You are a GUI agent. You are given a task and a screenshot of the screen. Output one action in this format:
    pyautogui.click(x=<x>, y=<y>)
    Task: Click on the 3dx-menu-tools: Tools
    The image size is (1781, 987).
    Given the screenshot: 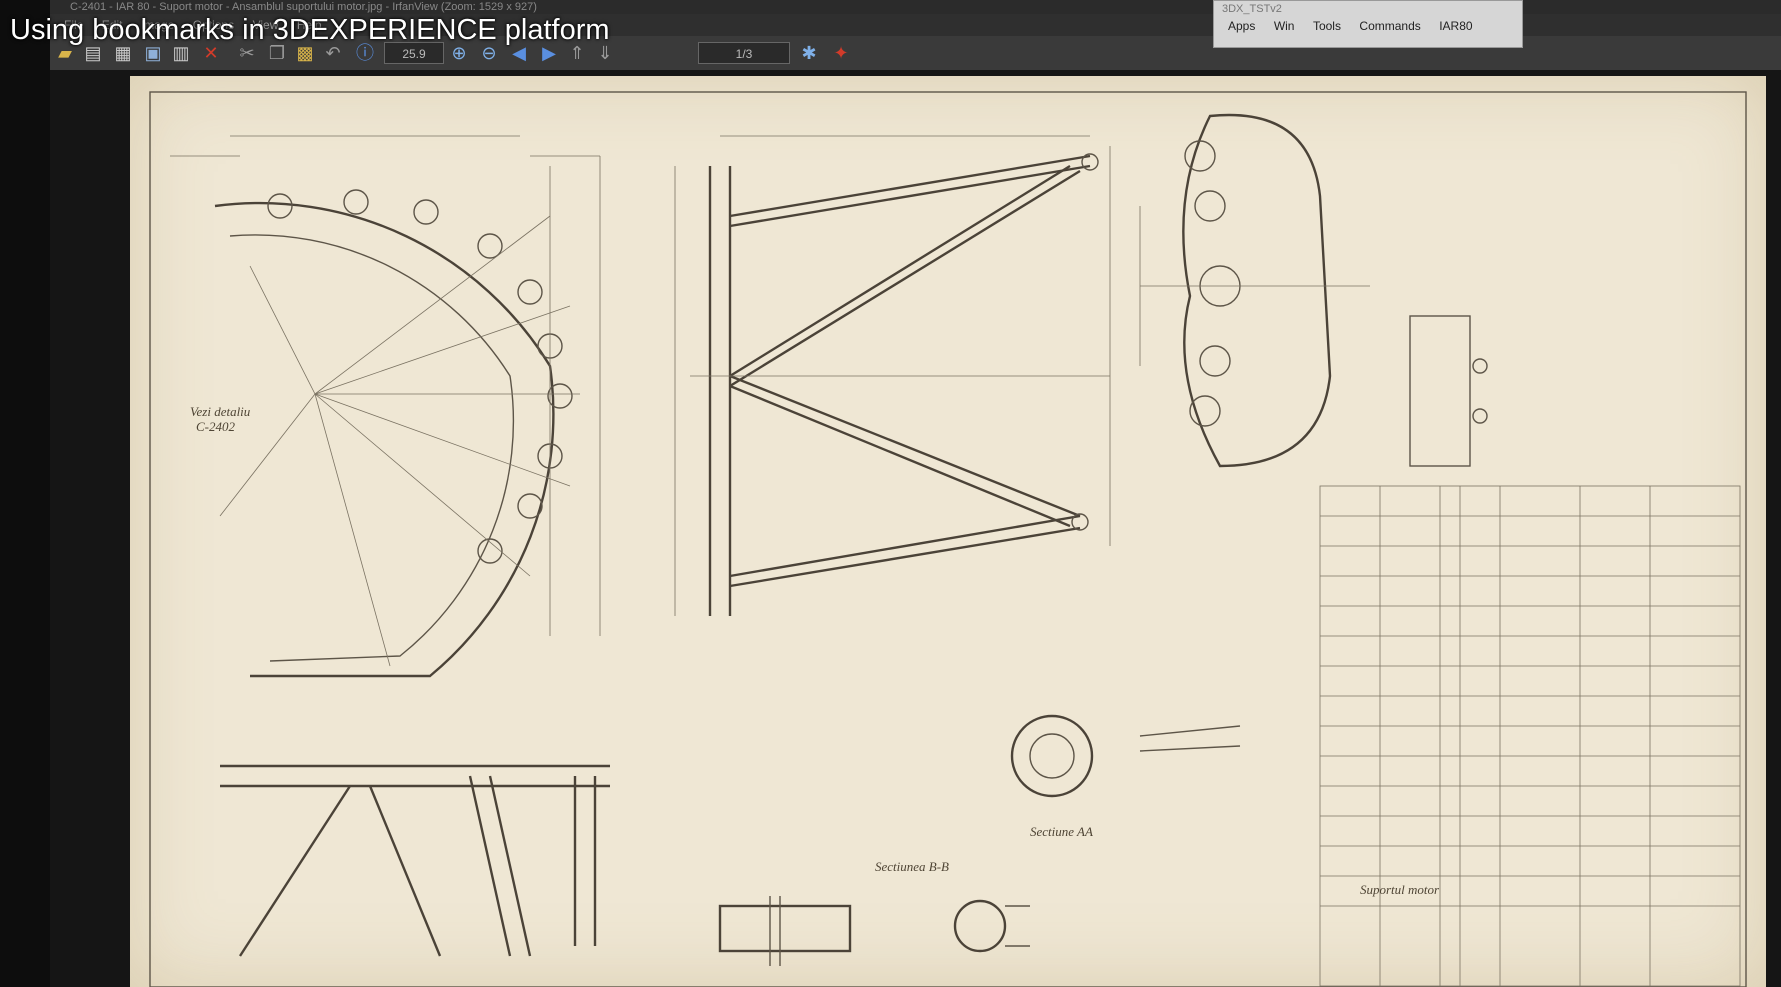 What is the action you would take?
    pyautogui.click(x=1327, y=26)
    